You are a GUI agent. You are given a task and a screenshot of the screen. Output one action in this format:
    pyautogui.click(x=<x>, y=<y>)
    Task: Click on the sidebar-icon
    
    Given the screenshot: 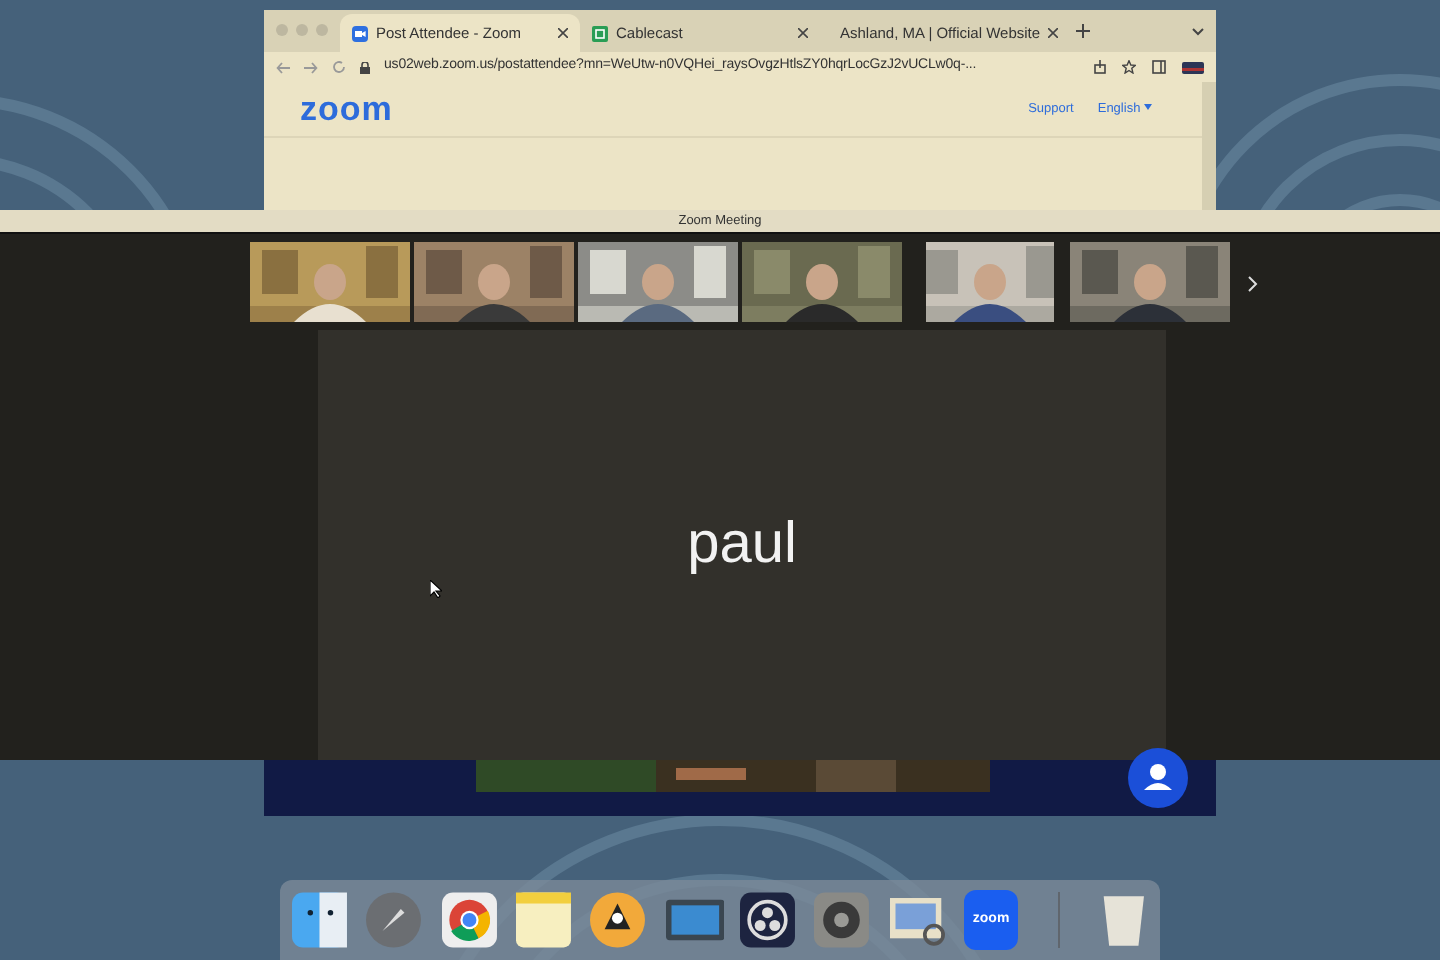 What is the action you would take?
    pyautogui.click(x=1159, y=67)
    